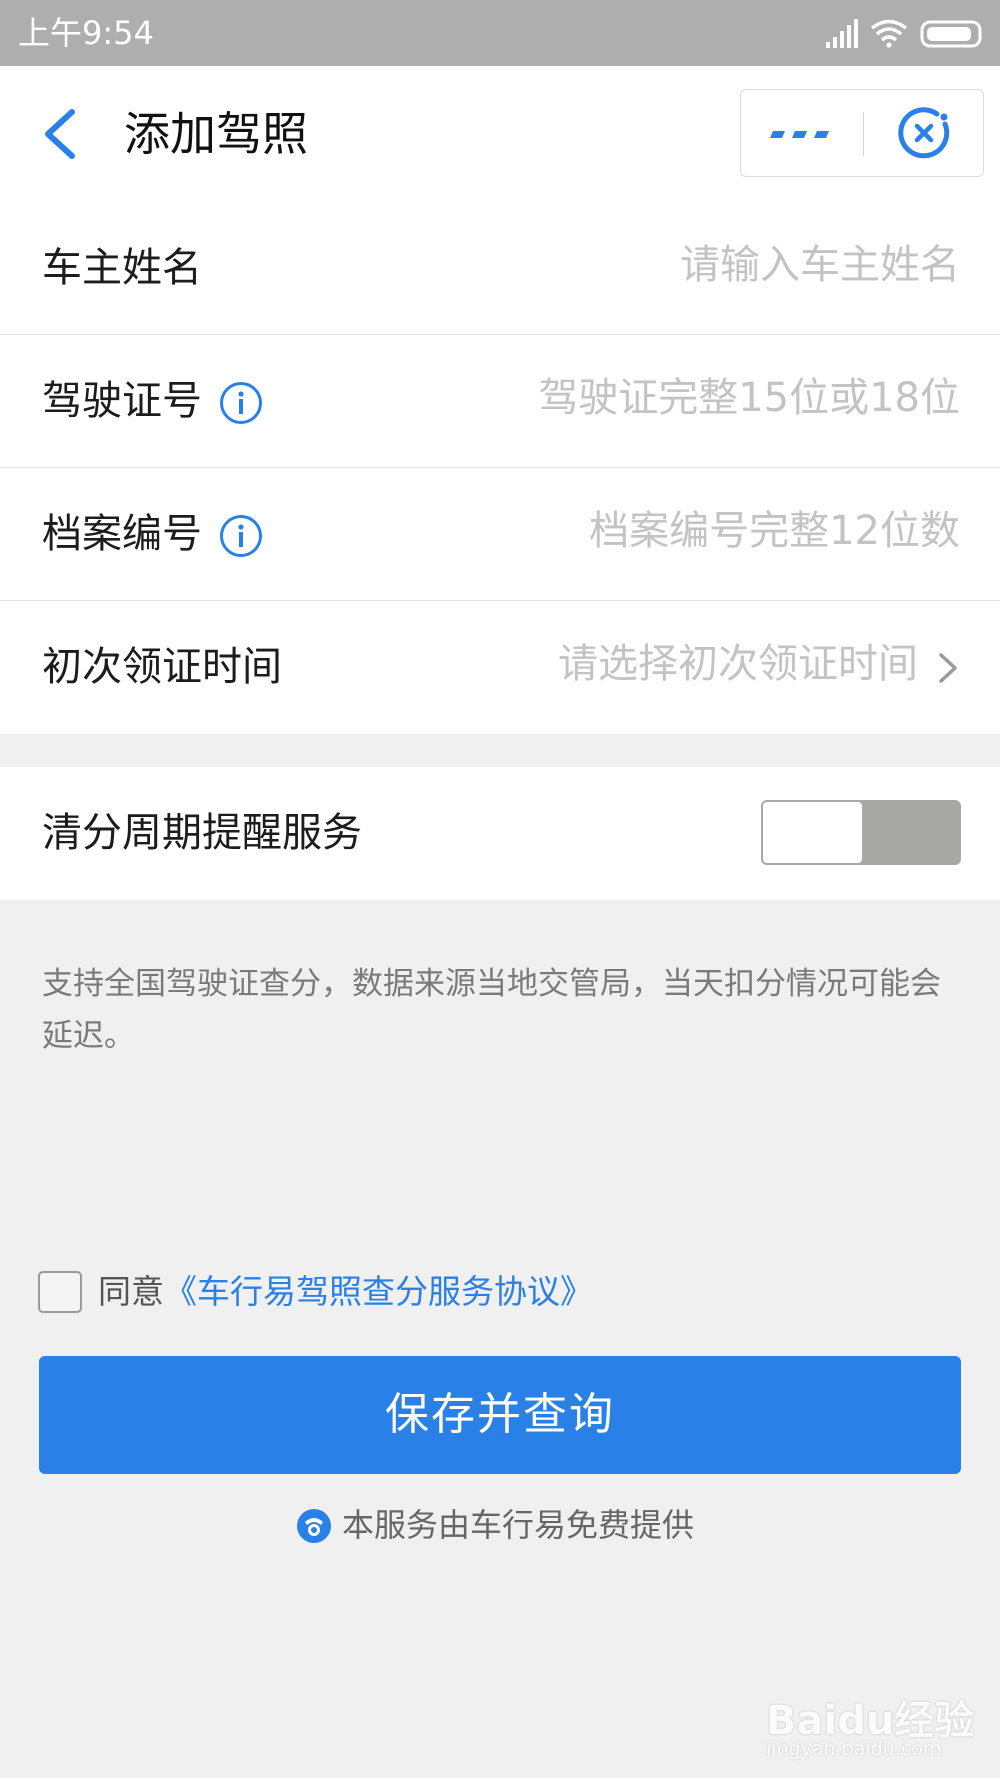 The height and width of the screenshot is (1778, 1000). I want to click on first-issue-date-picker: 请选择初次领证时间, so click(738, 664).